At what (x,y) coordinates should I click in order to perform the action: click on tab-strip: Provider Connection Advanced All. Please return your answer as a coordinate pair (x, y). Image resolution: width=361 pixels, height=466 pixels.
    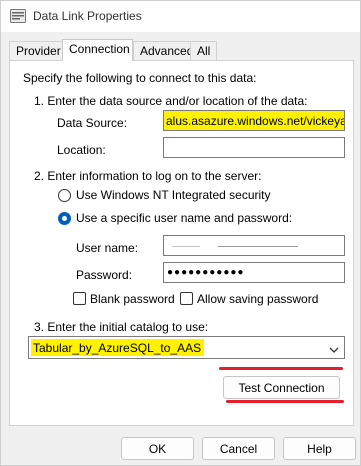
    Looking at the image, I should click on (181, 50).